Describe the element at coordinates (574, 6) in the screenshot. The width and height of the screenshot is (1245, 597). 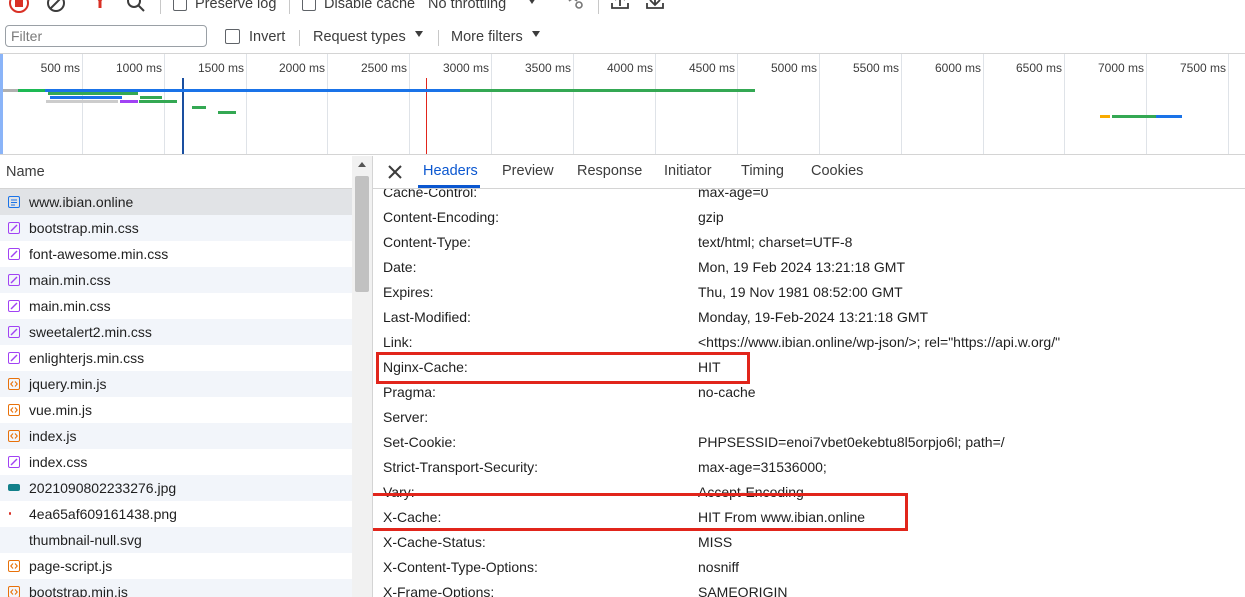
I see `network-conditions-icon` at that location.